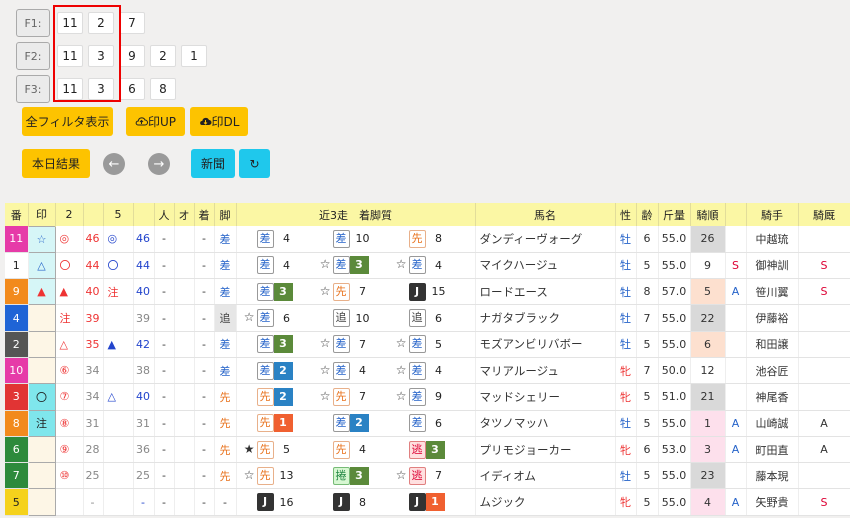  I want to click on table-row: 1 △ 〇 44 〇 44- - 差差 4 ☆ 差 3 ☆ 差 4 マイクハージュ牡 5 55.0 9 S 御神訓 S, so click(427, 265).